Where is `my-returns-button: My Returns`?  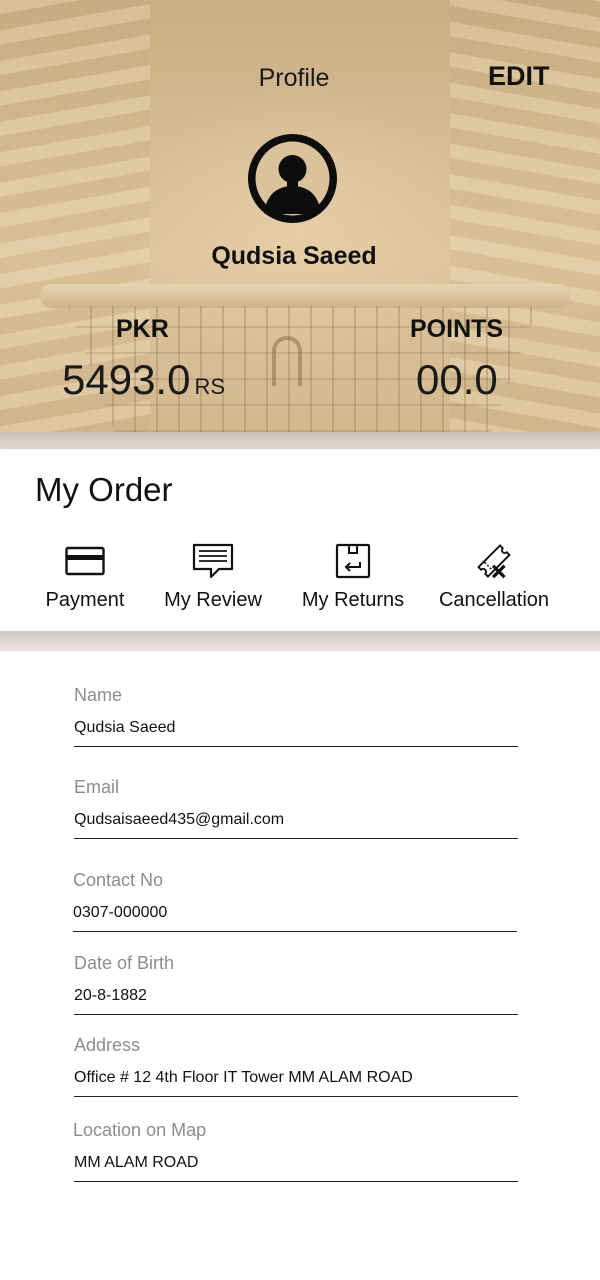 my-returns-button: My Returns is located at coordinates (353, 579).